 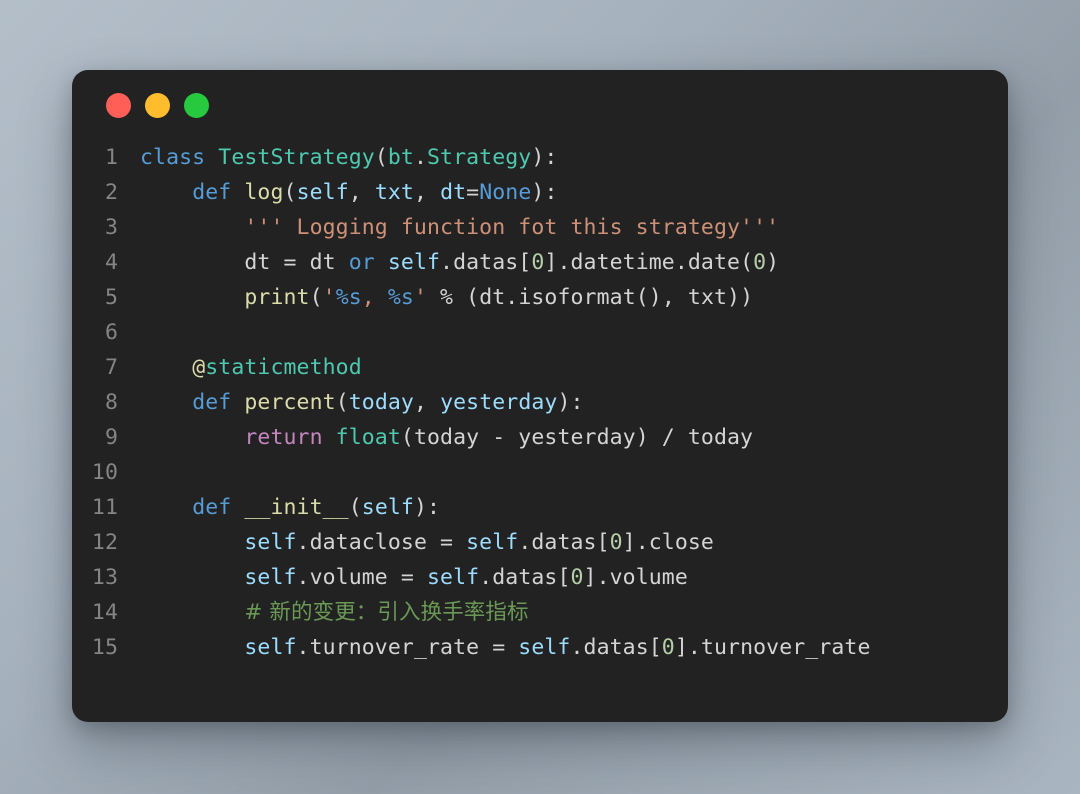 What do you see at coordinates (386, 612) in the screenshot?
I see `token-comment: # 新的变更：引入换手率指标` at bounding box center [386, 612].